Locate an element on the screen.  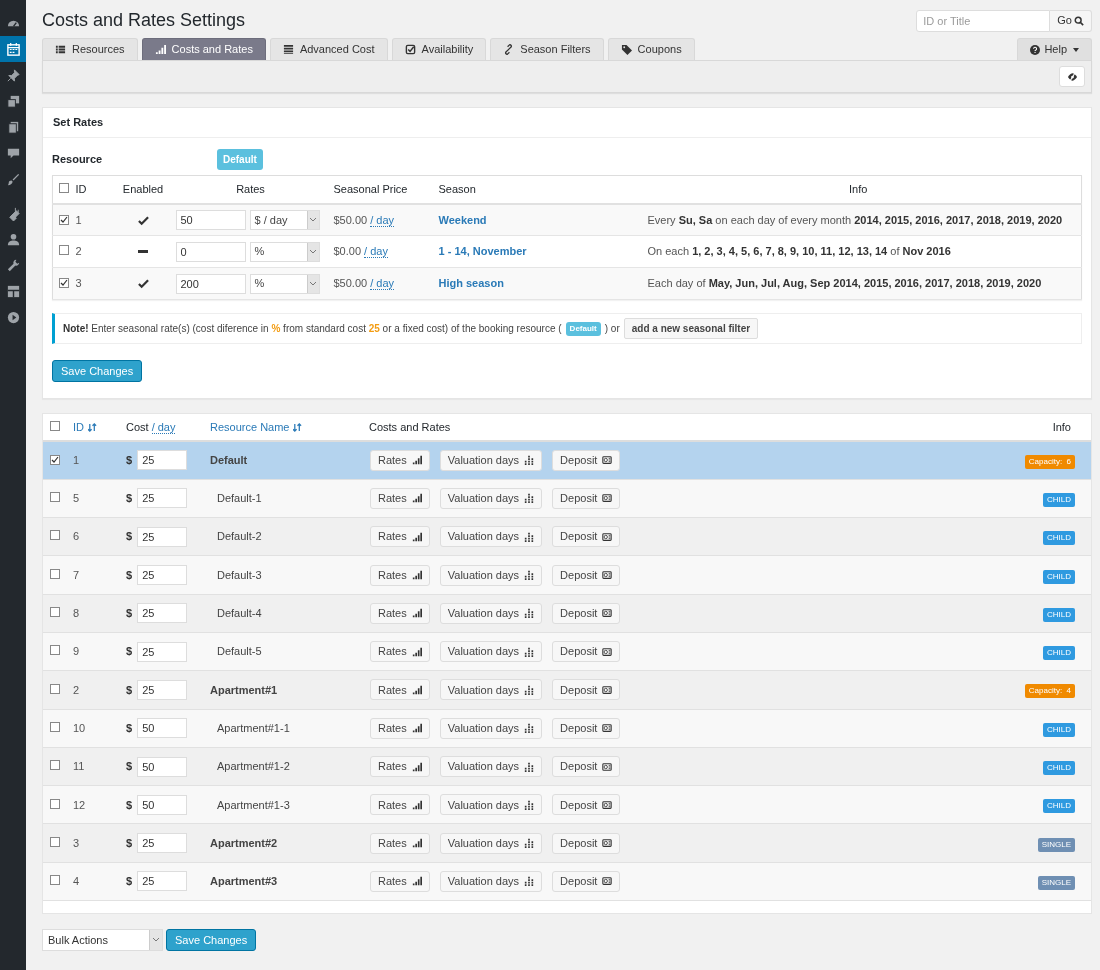
cash-icon is located at coordinates (607, 728).